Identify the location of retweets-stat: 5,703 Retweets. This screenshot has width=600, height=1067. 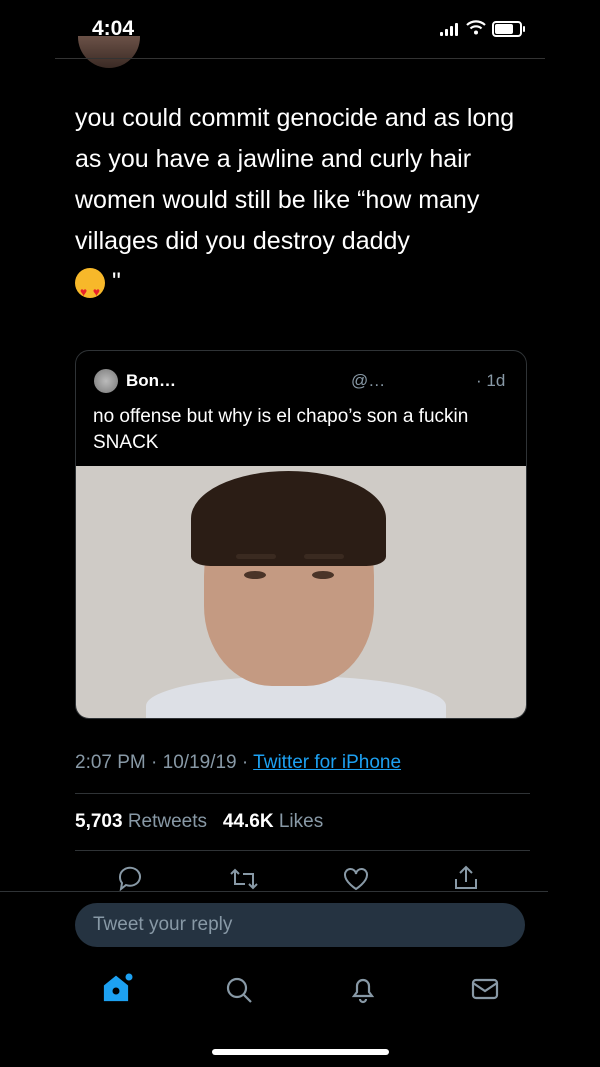
(141, 821).